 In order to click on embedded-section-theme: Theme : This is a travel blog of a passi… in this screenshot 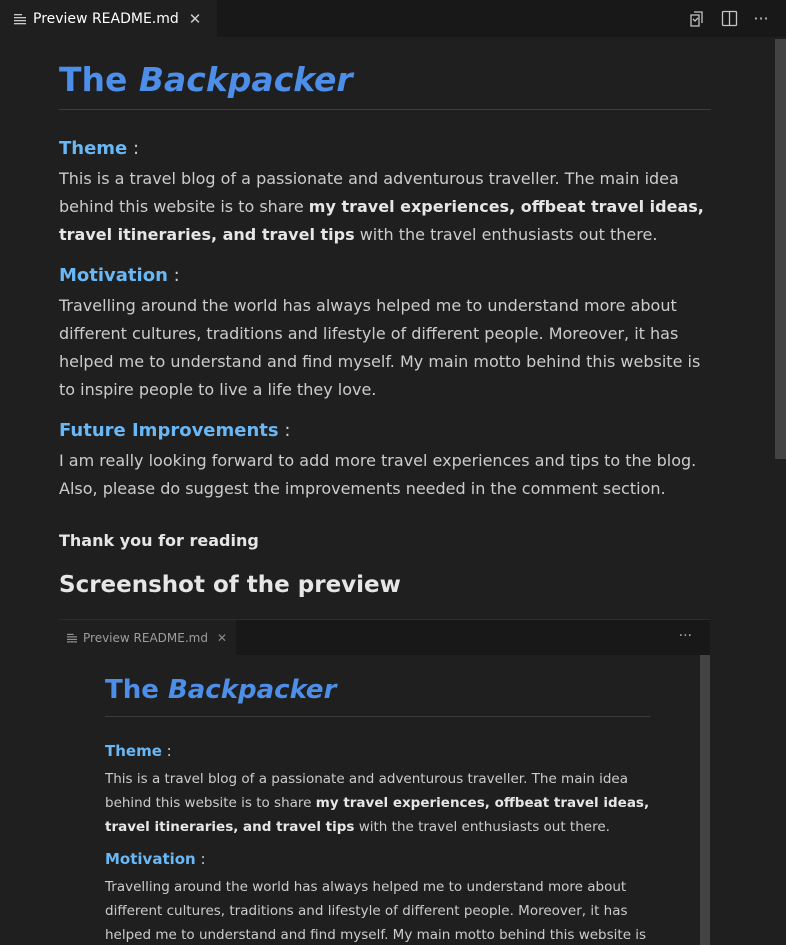, I will do `click(377, 790)`.